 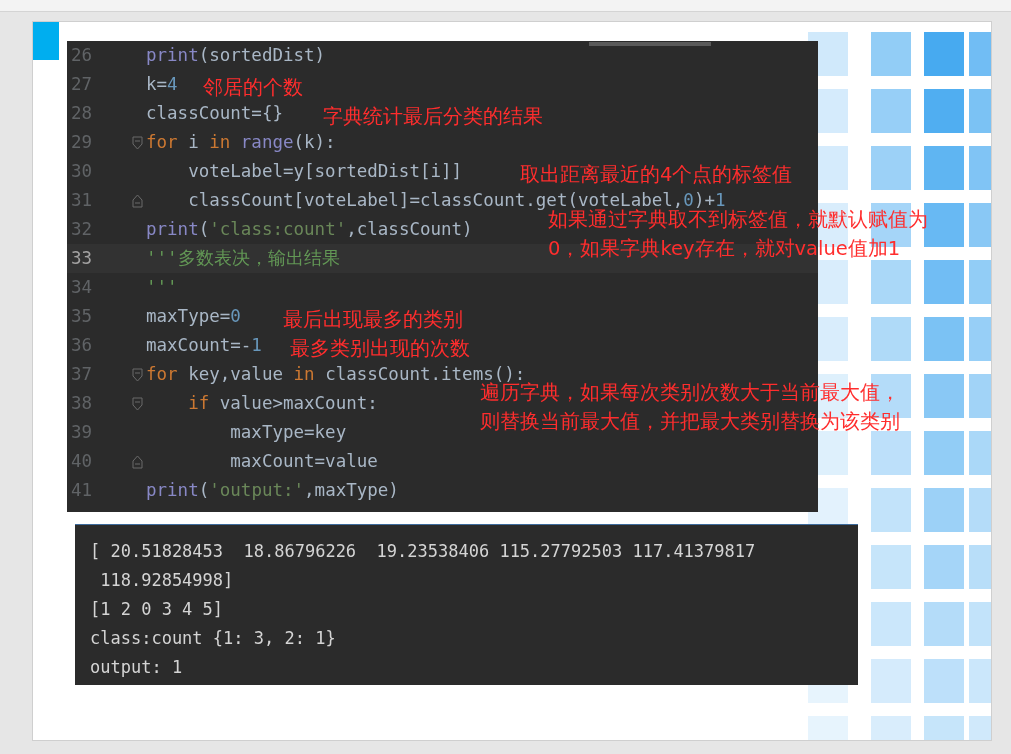 I want to click on line-number: 36, so click(x=82, y=345).